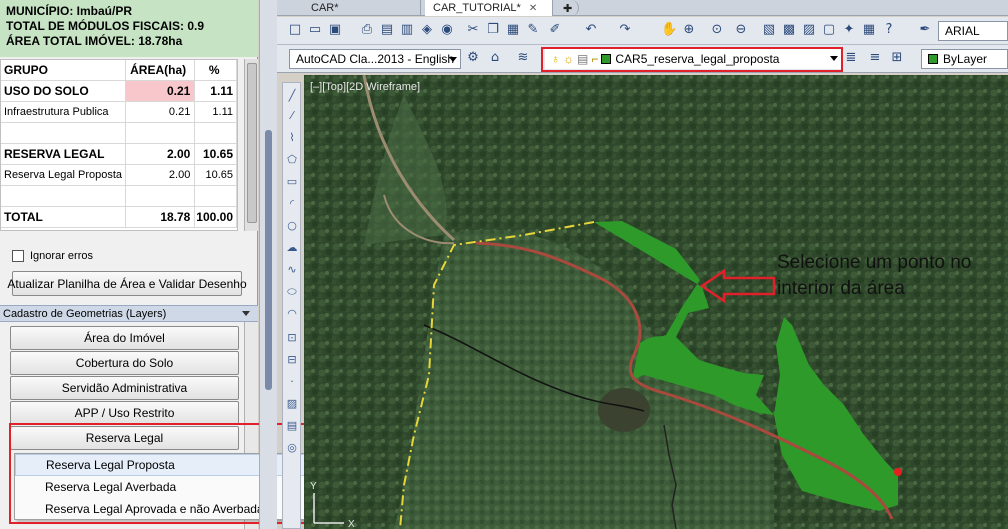 The width and height of the screenshot is (1008, 529). Describe the element at coordinates (124, 413) in the screenshot. I see `app-uso-restrito-button: APP / Uso Restrito` at that location.